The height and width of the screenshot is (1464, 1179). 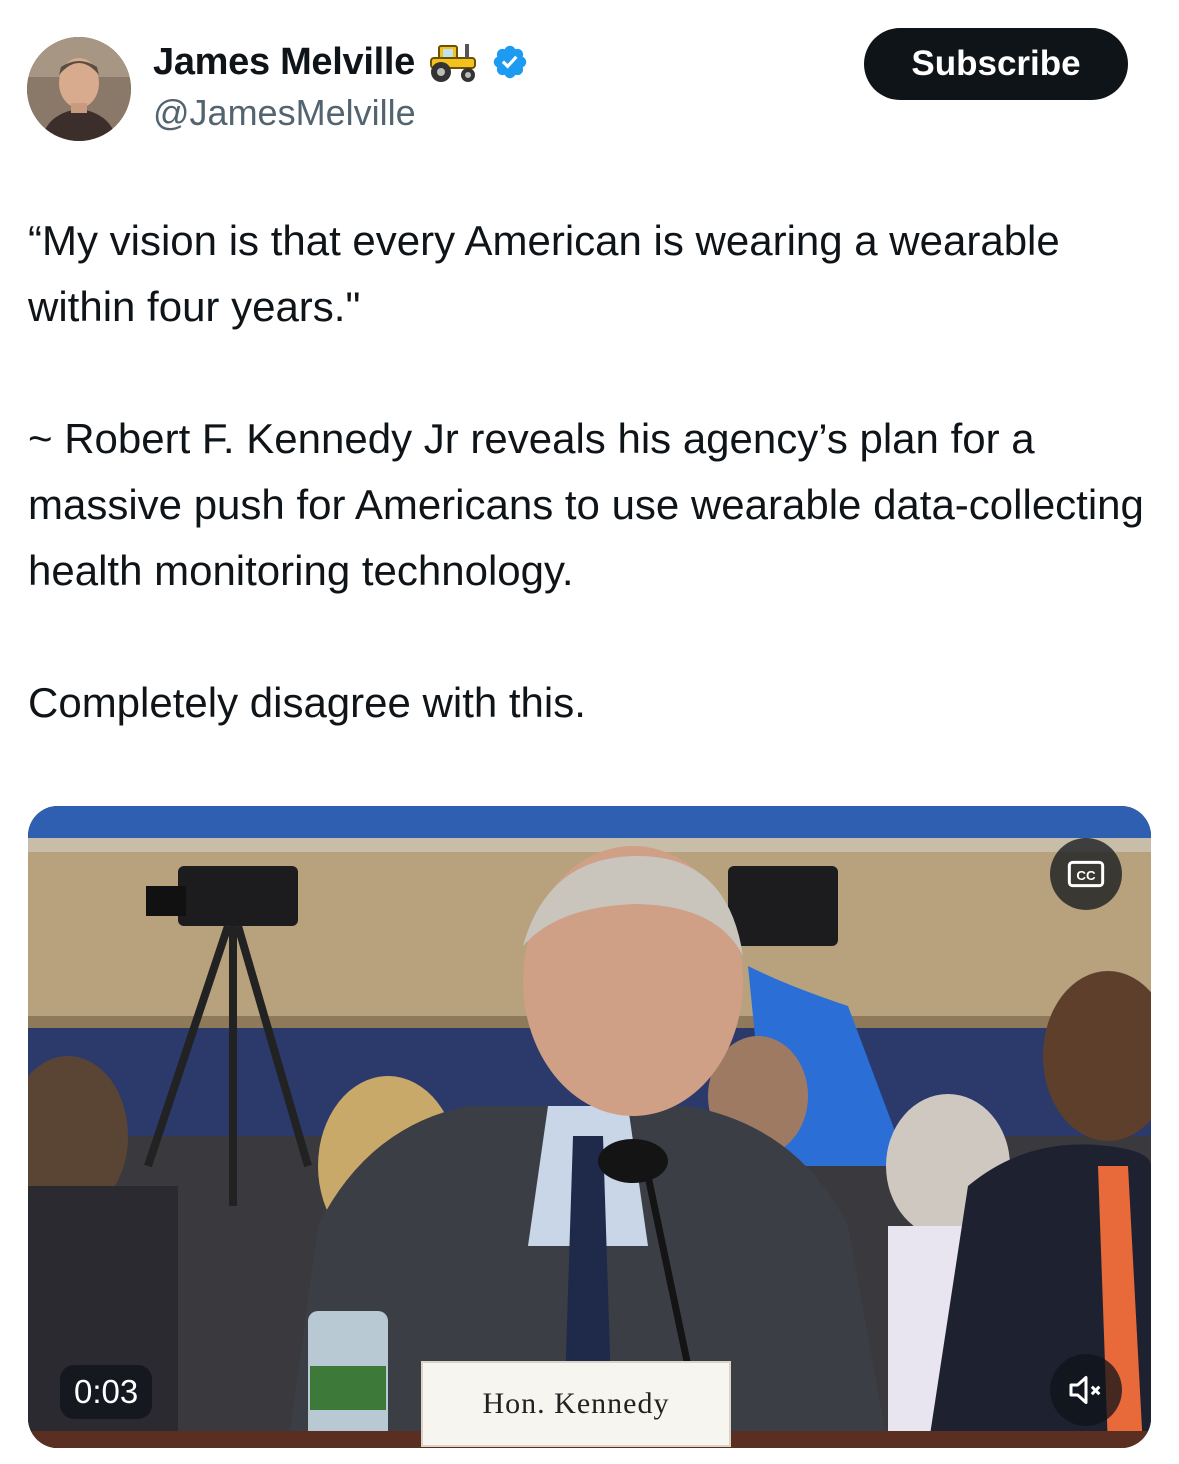 I want to click on tweet-paragraph-opinion: Completely disagree with this., so click(x=307, y=702).